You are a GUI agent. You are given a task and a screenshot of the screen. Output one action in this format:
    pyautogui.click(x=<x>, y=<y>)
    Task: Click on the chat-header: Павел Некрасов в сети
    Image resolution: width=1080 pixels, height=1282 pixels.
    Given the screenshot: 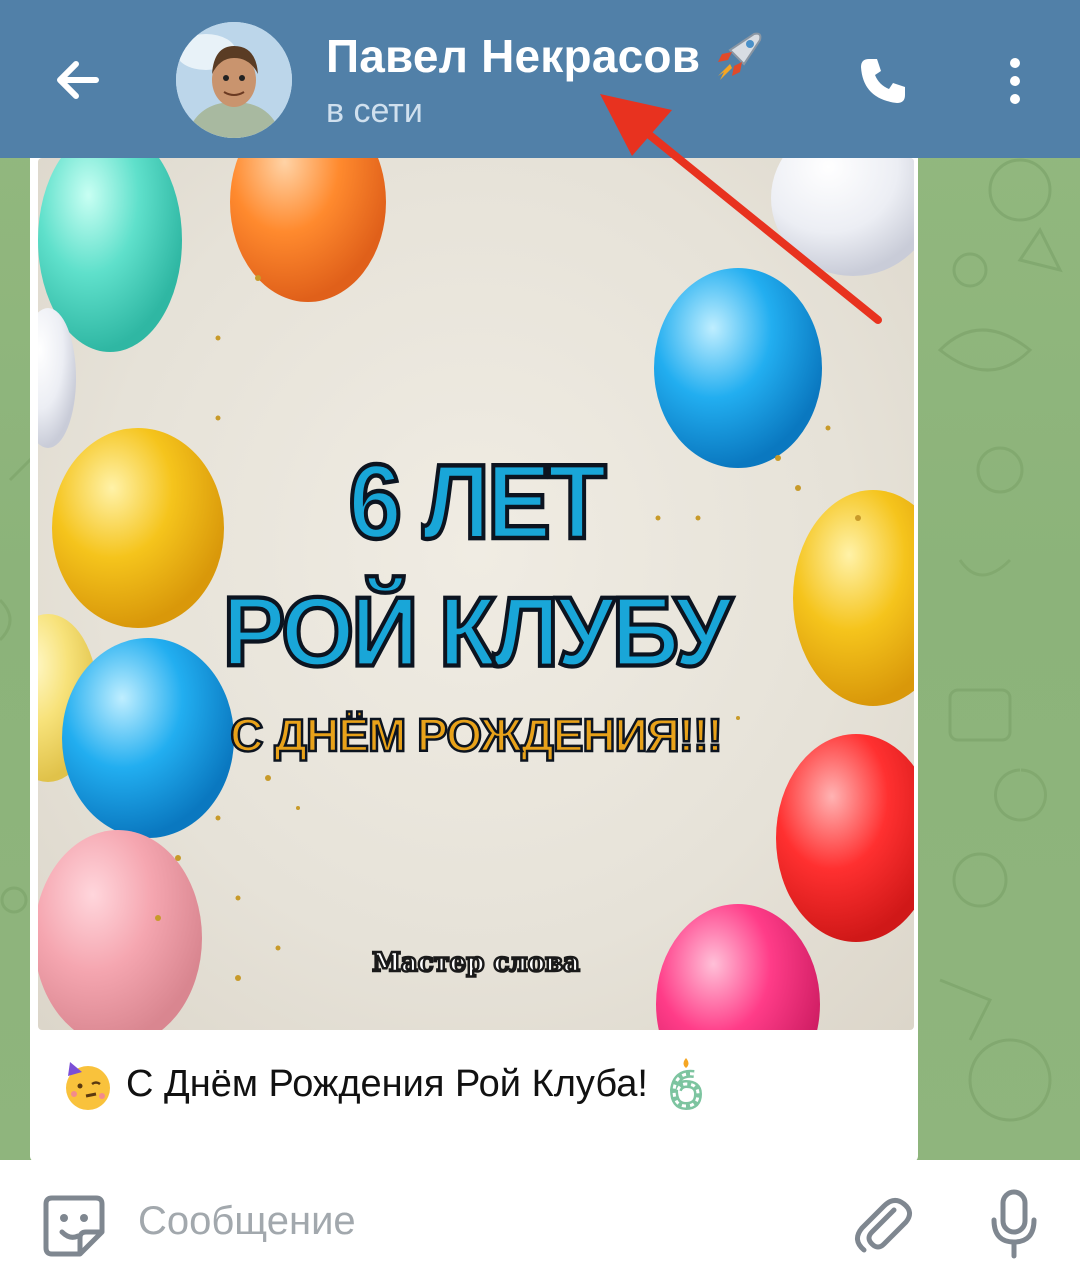 What is the action you would take?
    pyautogui.click(x=540, y=79)
    